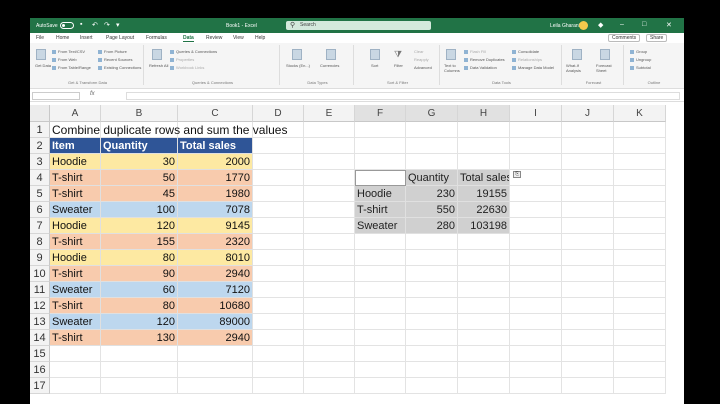 This screenshot has width=720, height=404. I want to click on consolidated-item: T-shirt, so click(380, 210).